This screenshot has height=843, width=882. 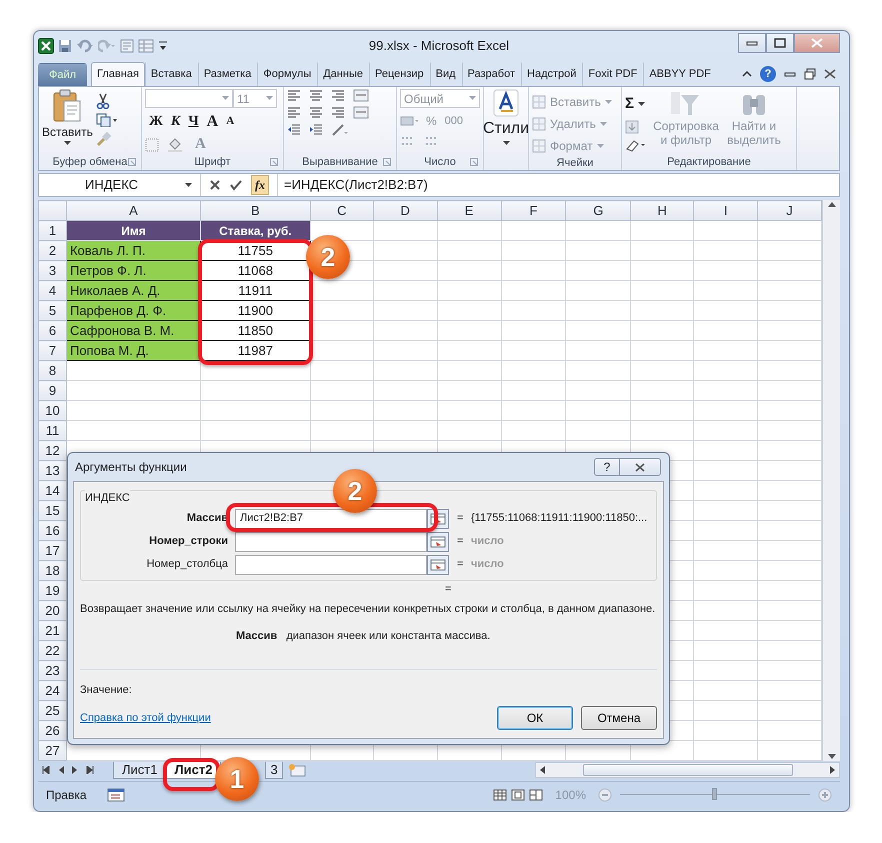 I want to click on minimize-button, so click(x=752, y=43).